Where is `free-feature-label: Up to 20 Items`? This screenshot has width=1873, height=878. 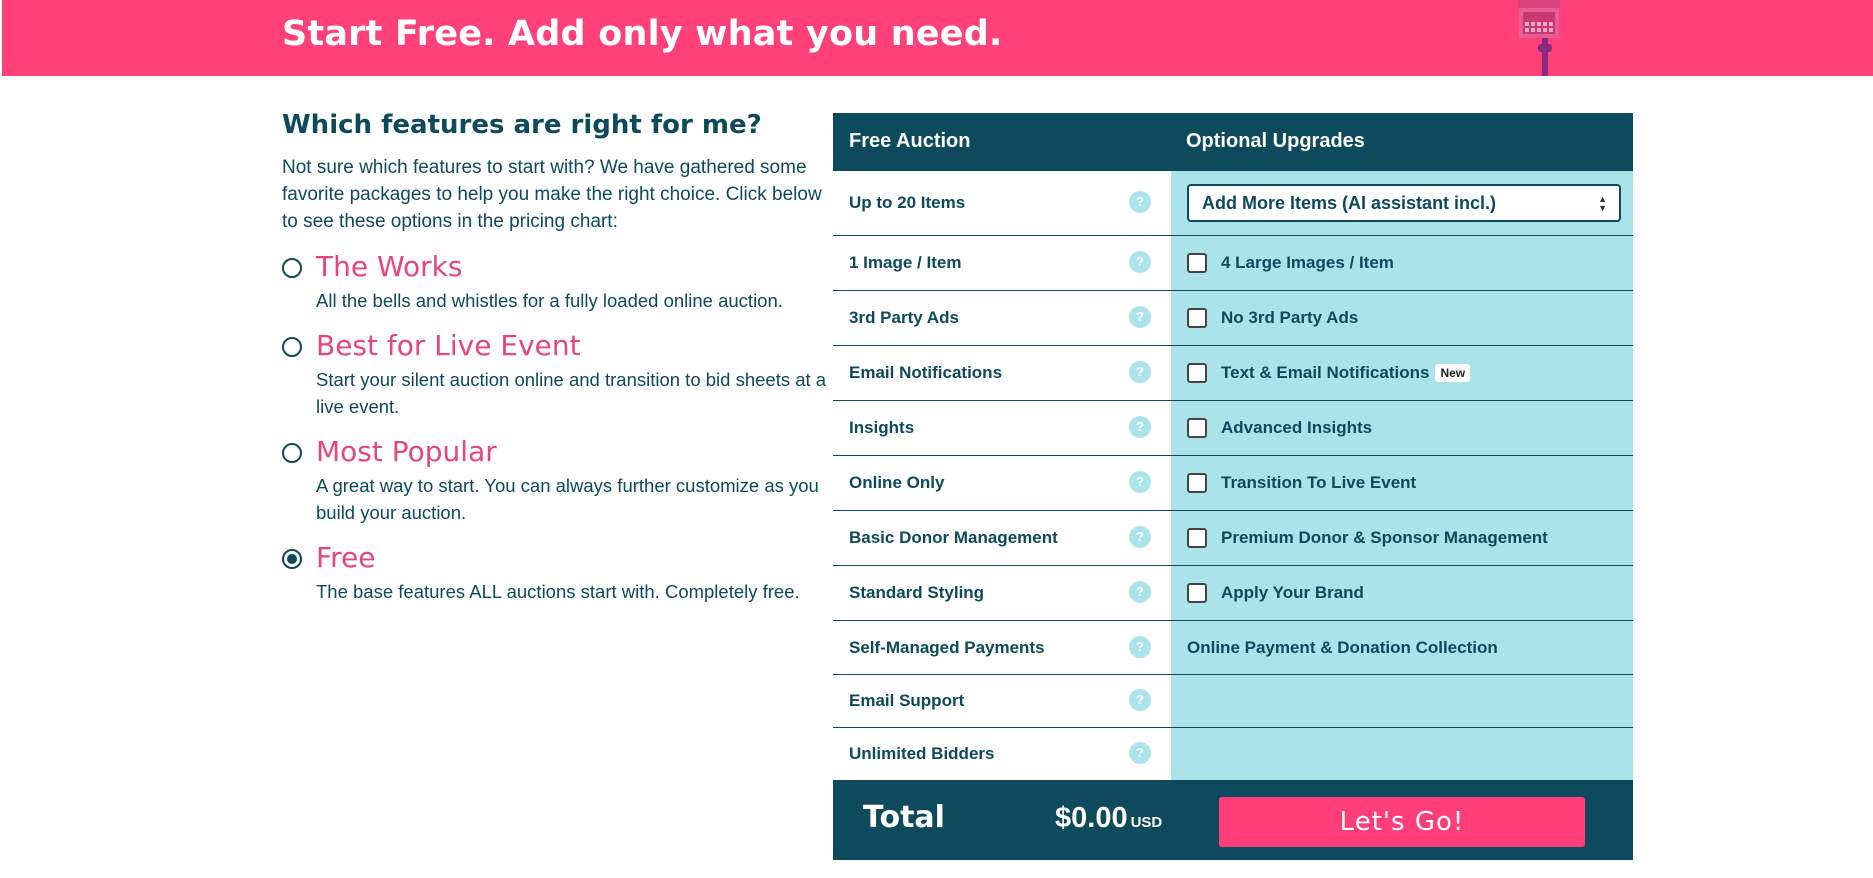
free-feature-label: Up to 20 Items is located at coordinates (907, 202).